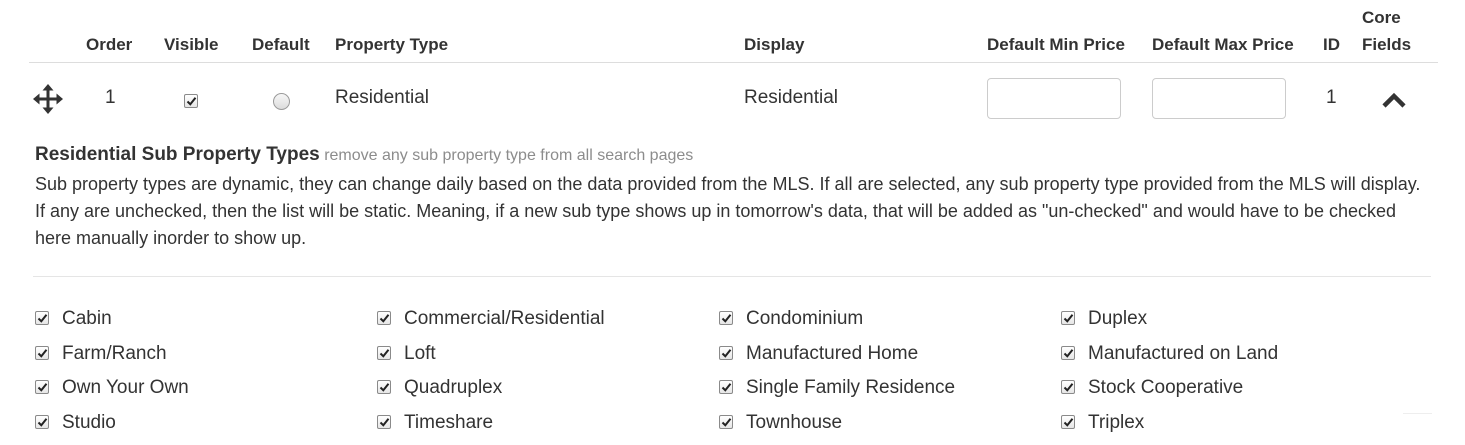 The image size is (1465, 445). Describe the element at coordinates (774, 44) in the screenshot. I see `header-display: Display` at that location.